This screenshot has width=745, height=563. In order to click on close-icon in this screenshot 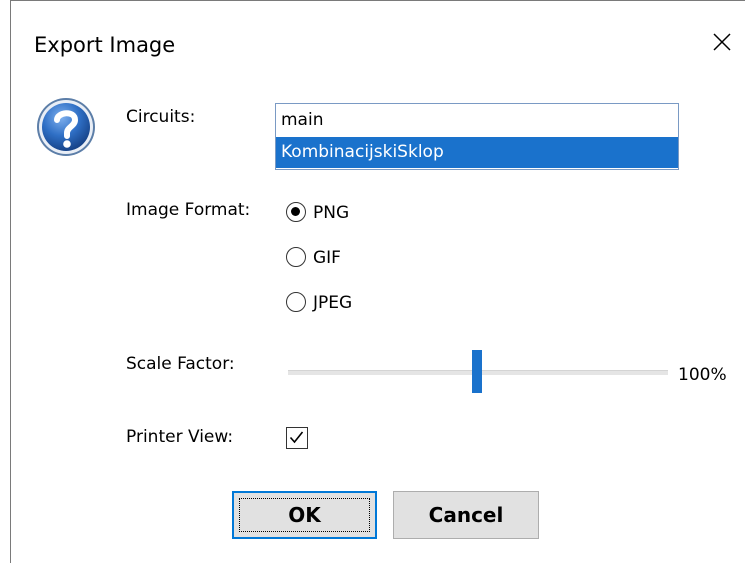, I will do `click(722, 42)`.